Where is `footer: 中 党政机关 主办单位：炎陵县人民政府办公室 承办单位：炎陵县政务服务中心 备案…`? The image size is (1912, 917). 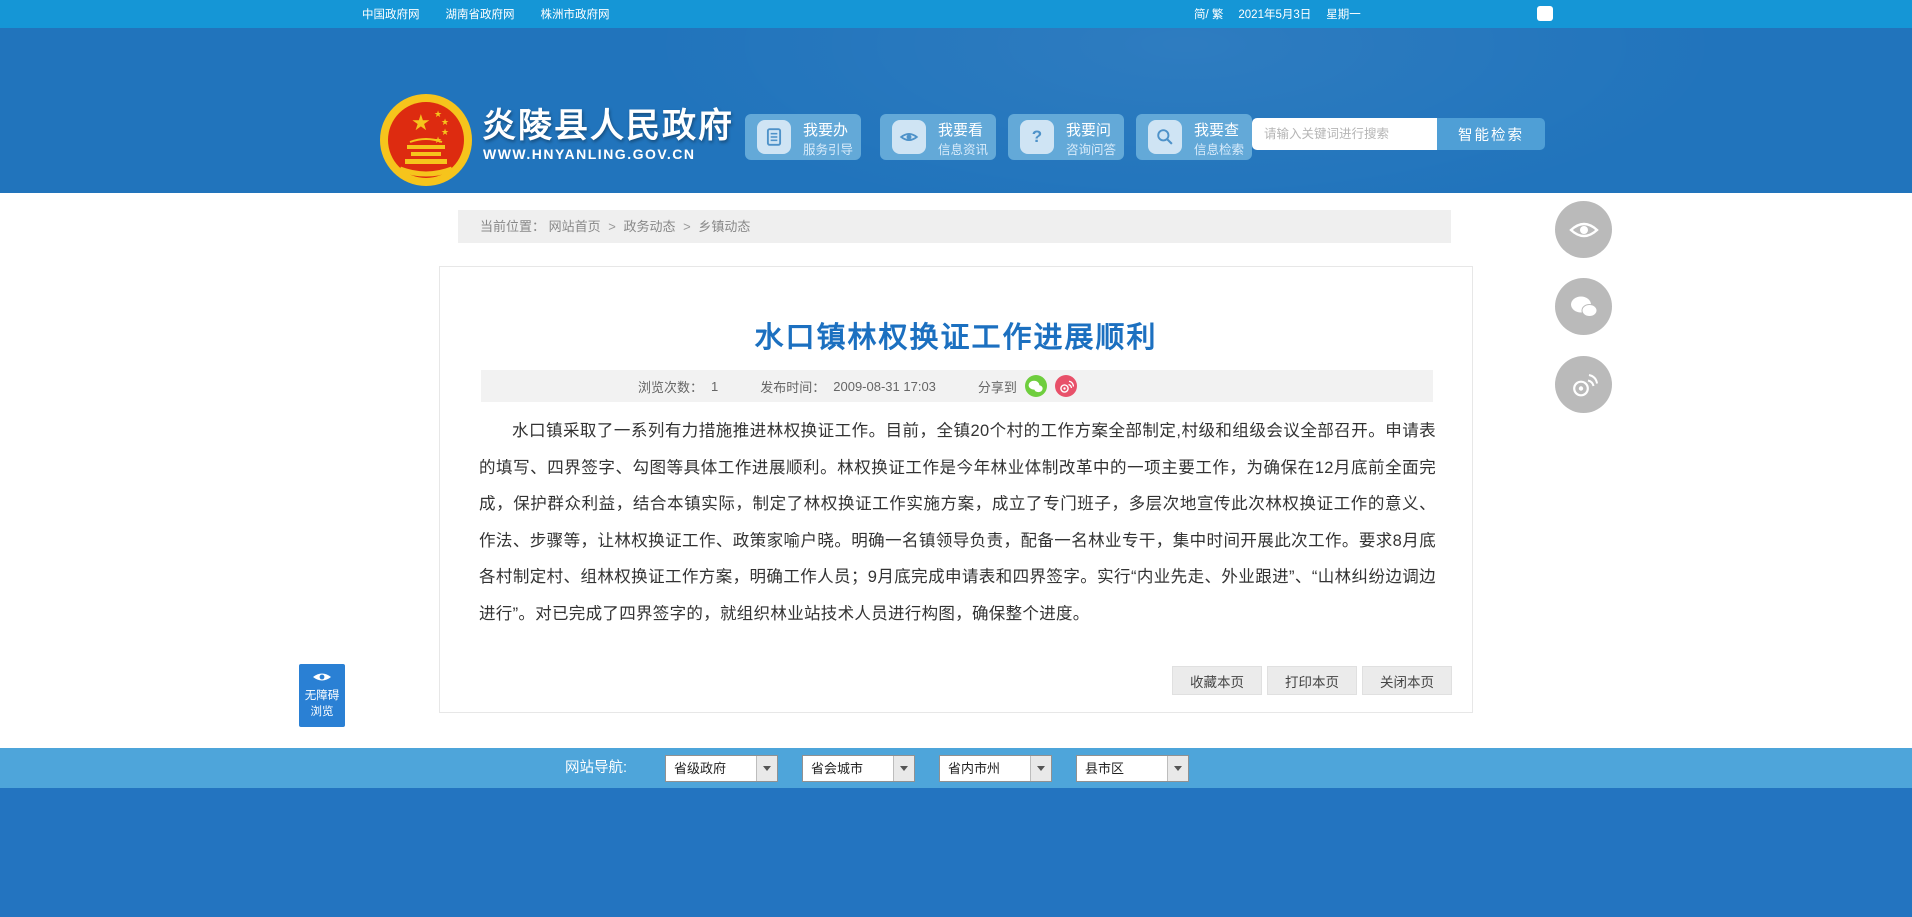 footer: 中 党政机关 主办单位：炎陵县人民政府办公室 承办单位：炎陵县政务服务中心 备案… is located at coordinates (956, 852).